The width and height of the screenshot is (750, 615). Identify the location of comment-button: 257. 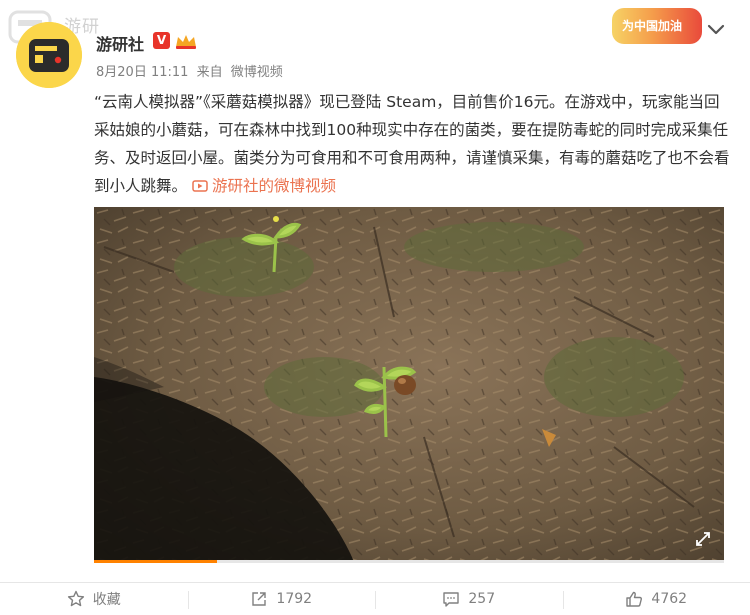
(469, 599).